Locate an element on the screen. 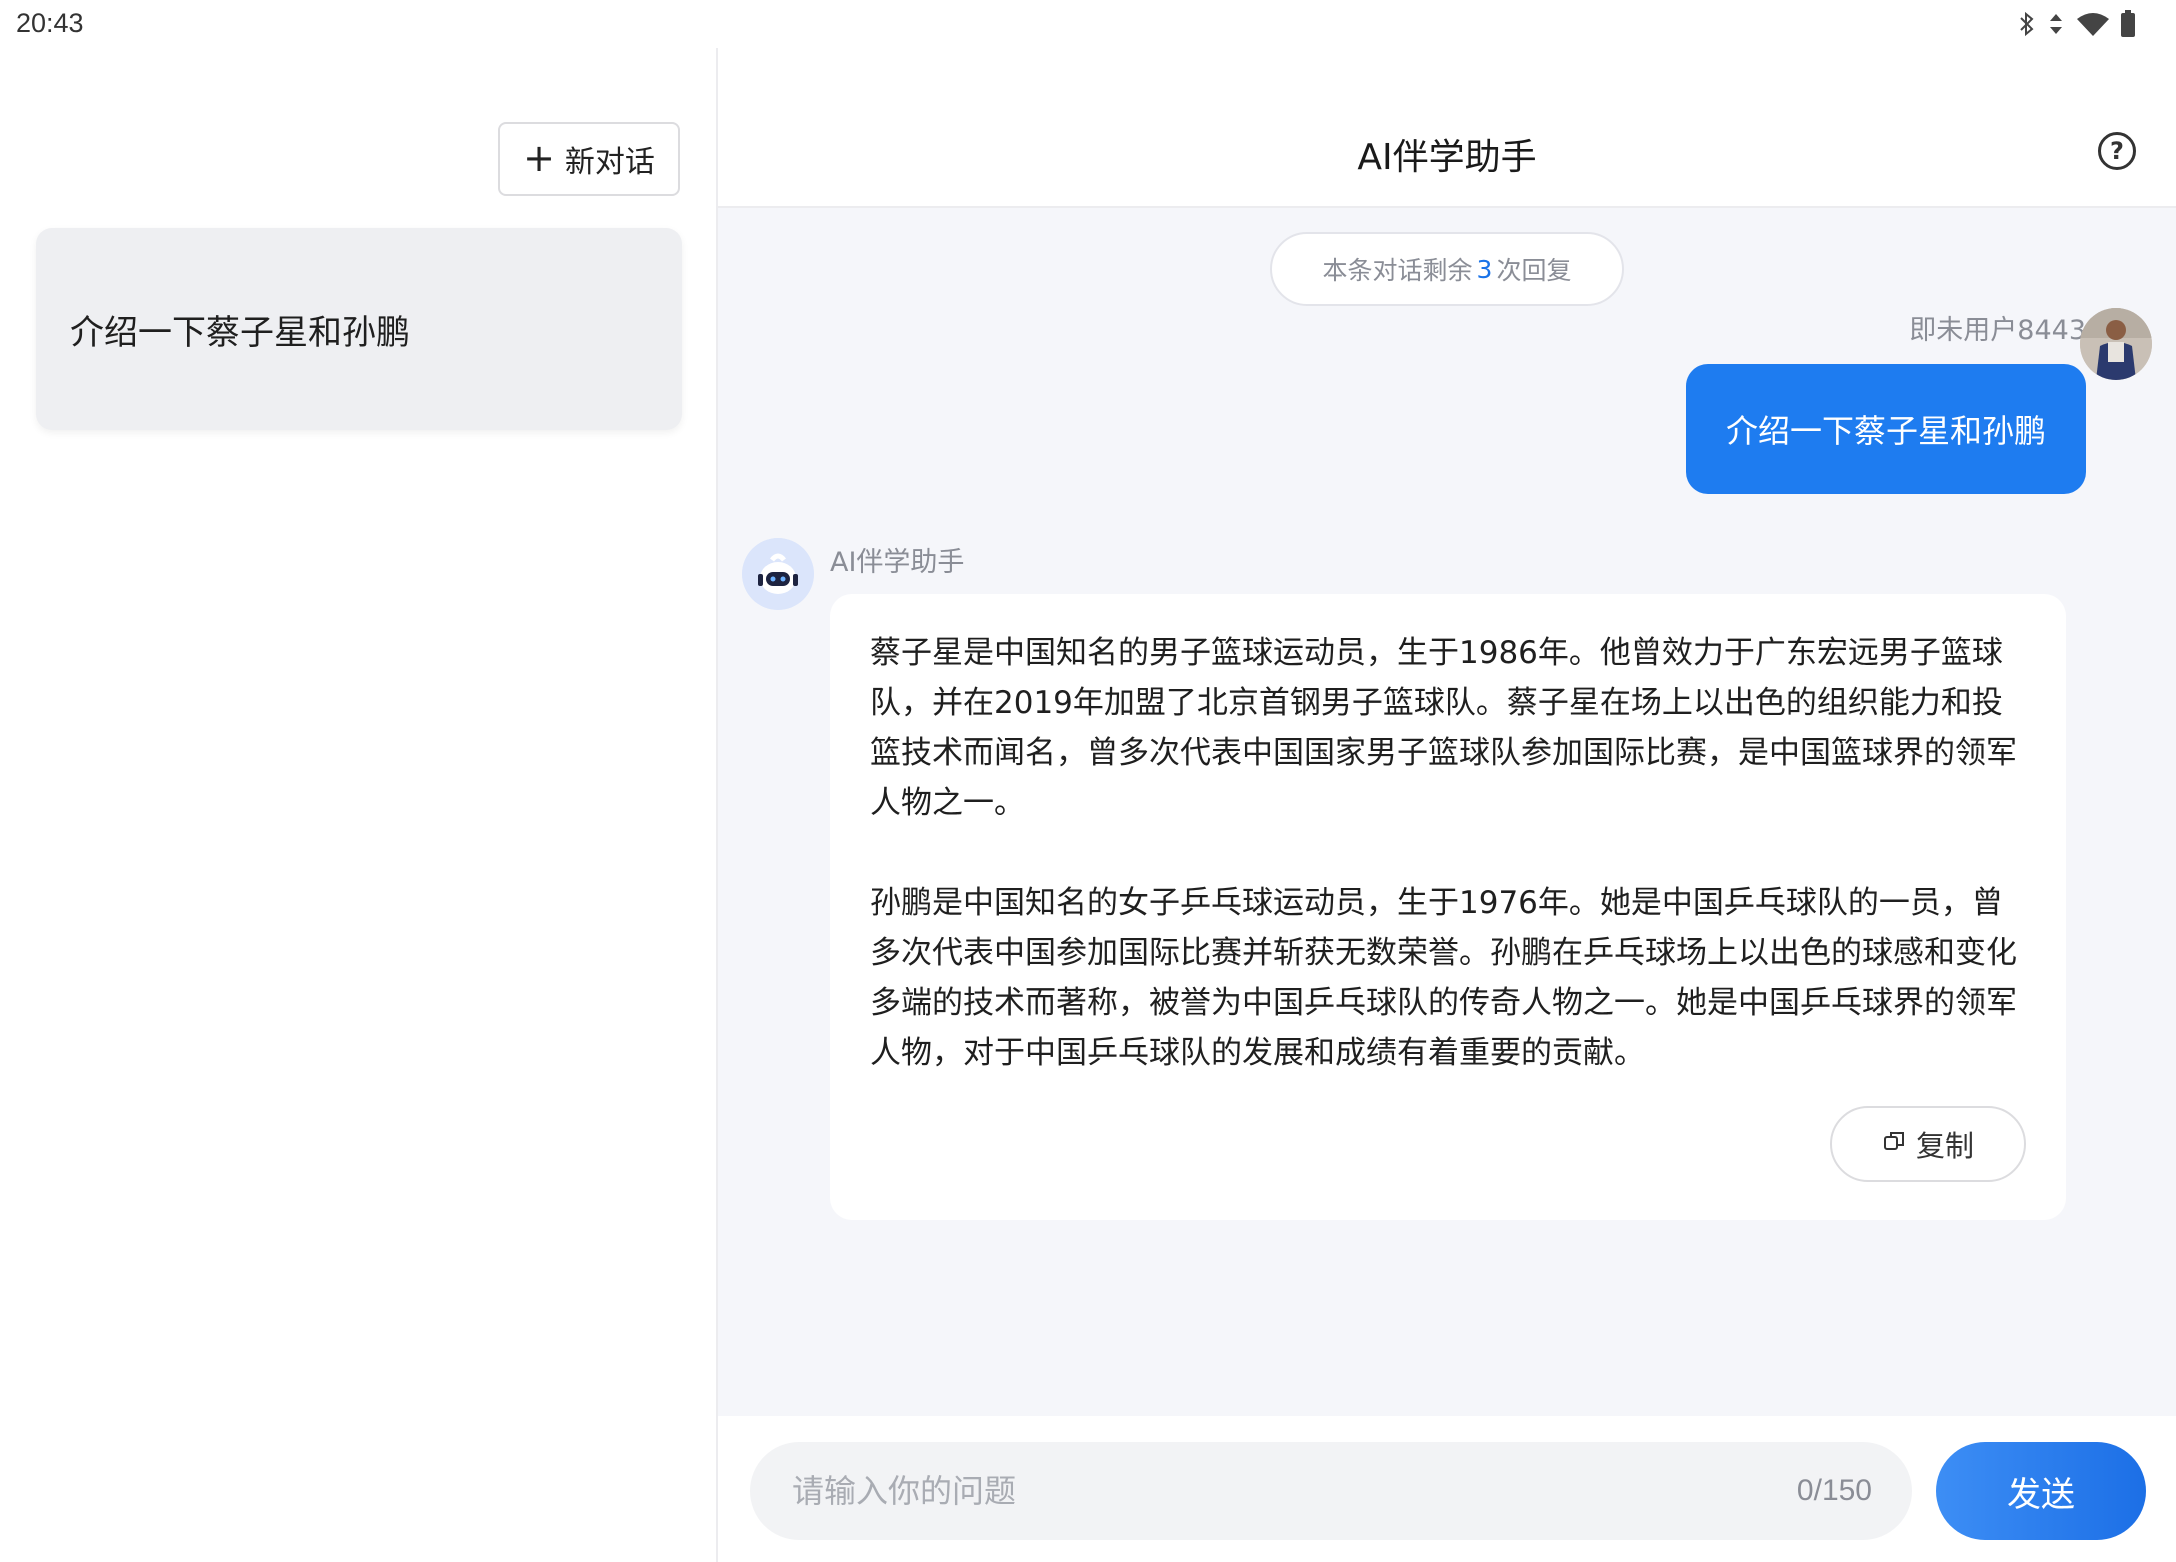 The height and width of the screenshot is (1562, 2176). copy-icon is located at coordinates (1895, 1144).